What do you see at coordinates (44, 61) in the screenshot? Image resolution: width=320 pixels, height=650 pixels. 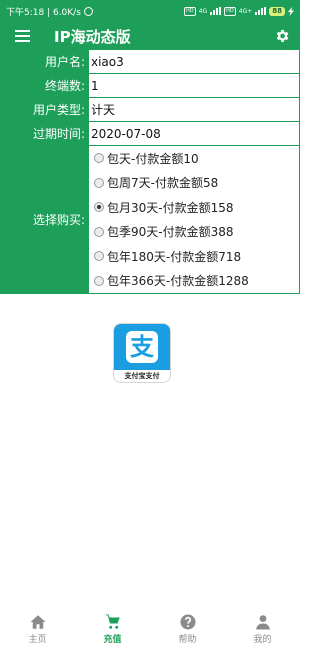 I see `username-label: 用户名:` at bounding box center [44, 61].